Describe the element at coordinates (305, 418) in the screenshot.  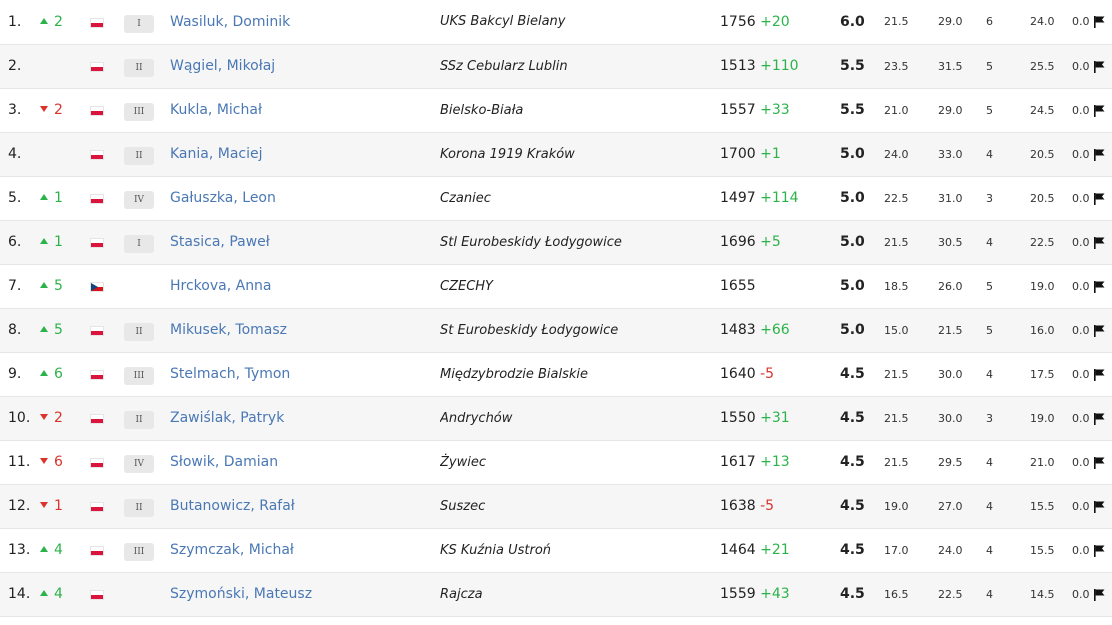
I see `player-name-link: Zawiślak, Patryk` at that location.